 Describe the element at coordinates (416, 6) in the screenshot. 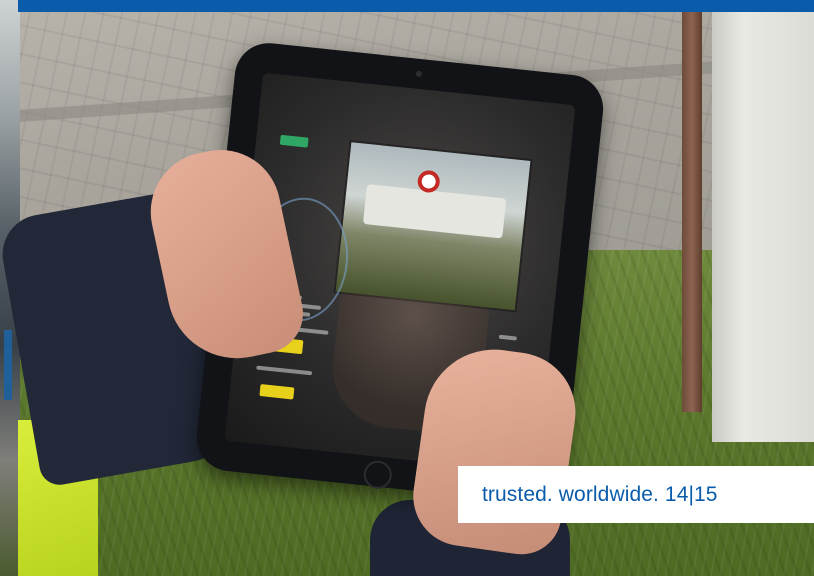

I see `top-brand-band` at that location.